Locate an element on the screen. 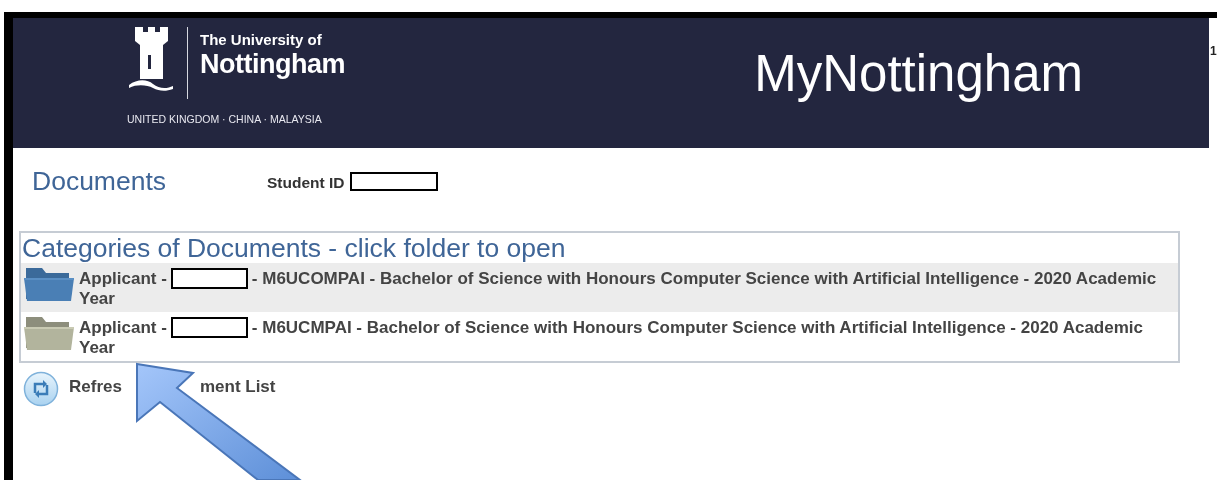  castle-logo-icon is located at coordinates (151, 58).